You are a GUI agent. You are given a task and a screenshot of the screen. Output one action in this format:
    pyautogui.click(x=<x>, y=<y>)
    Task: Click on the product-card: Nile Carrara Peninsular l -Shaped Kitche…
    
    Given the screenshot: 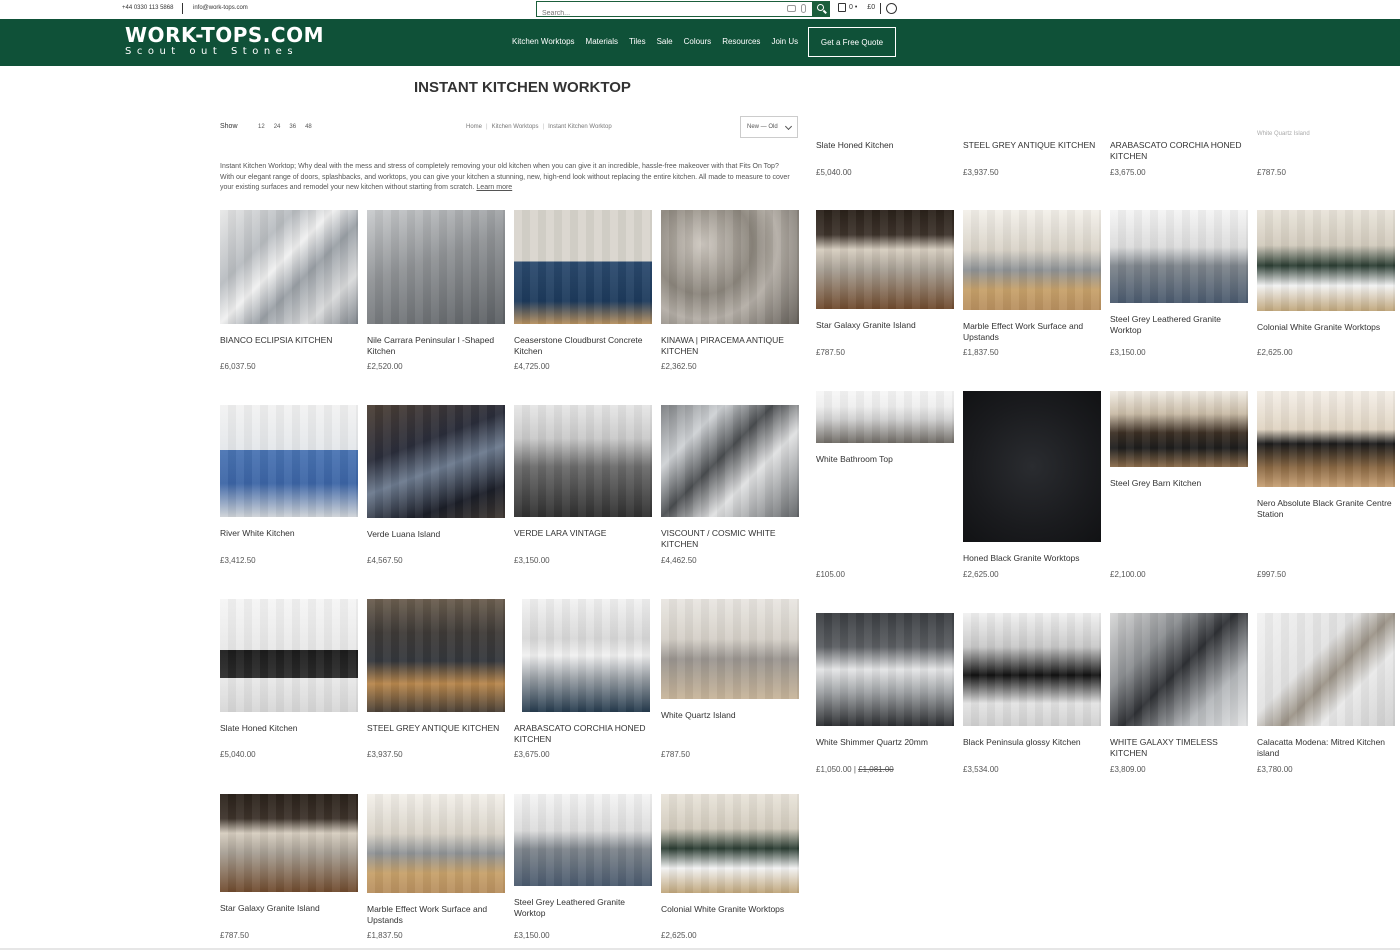 What is the action you would take?
    pyautogui.click(x=436, y=290)
    